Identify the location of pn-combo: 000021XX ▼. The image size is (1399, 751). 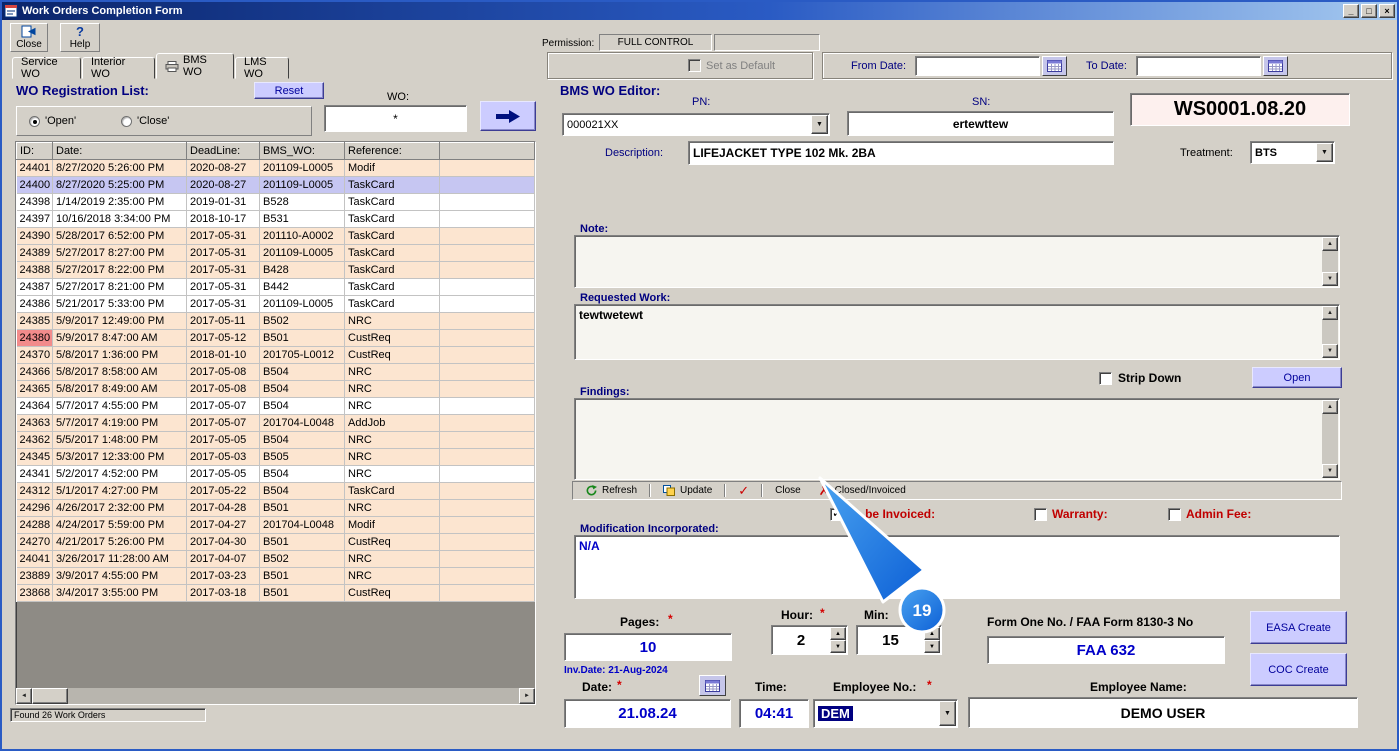
(696, 124).